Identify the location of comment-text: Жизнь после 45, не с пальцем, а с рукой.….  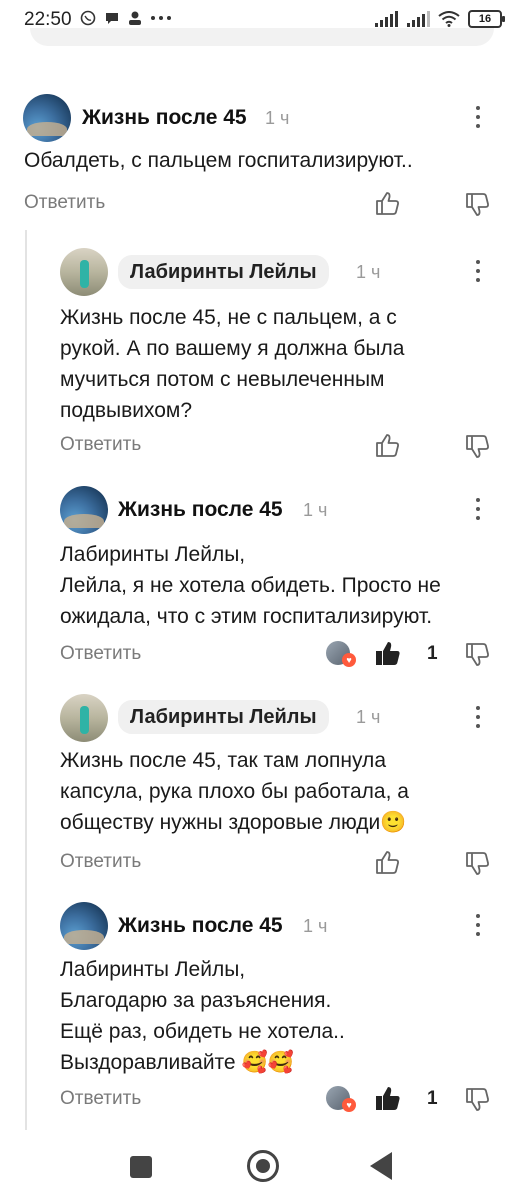
(232, 364).